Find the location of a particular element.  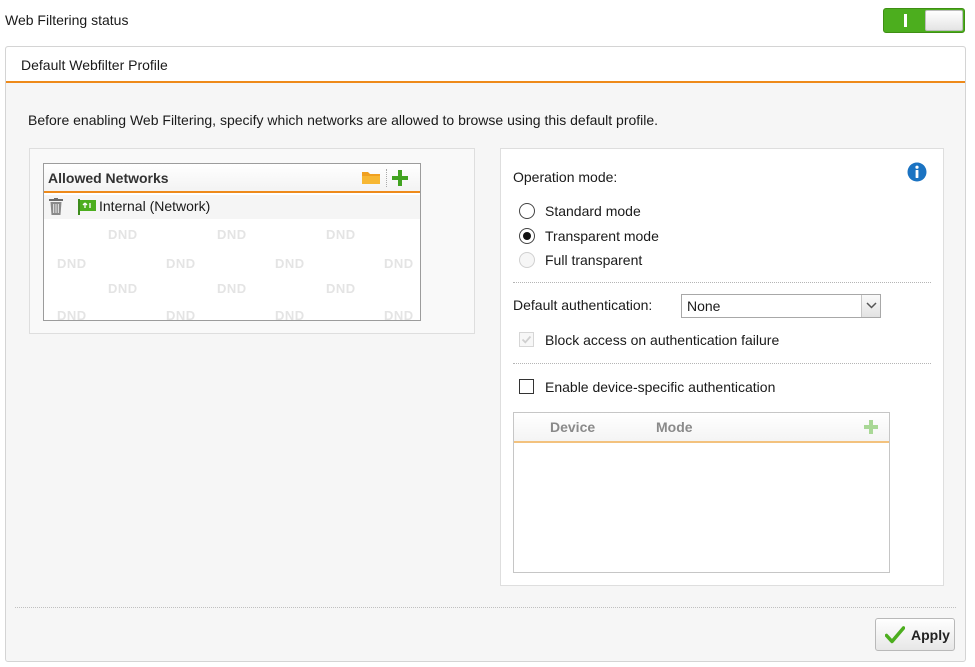

transparent-mode-radio: Transparent mode is located at coordinates (619, 237).